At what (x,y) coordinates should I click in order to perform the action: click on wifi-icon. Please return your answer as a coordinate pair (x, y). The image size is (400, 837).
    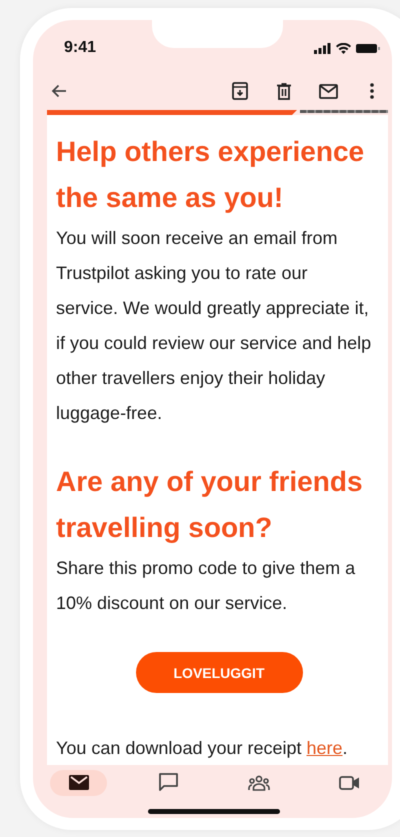
    Looking at the image, I should click on (343, 48).